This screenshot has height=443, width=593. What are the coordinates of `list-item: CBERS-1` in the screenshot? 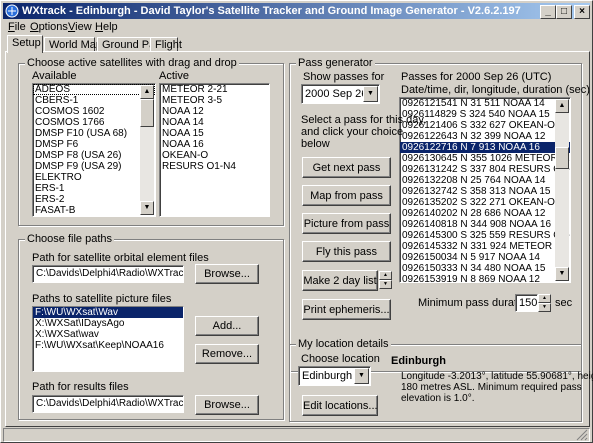 It's located at (94, 100).